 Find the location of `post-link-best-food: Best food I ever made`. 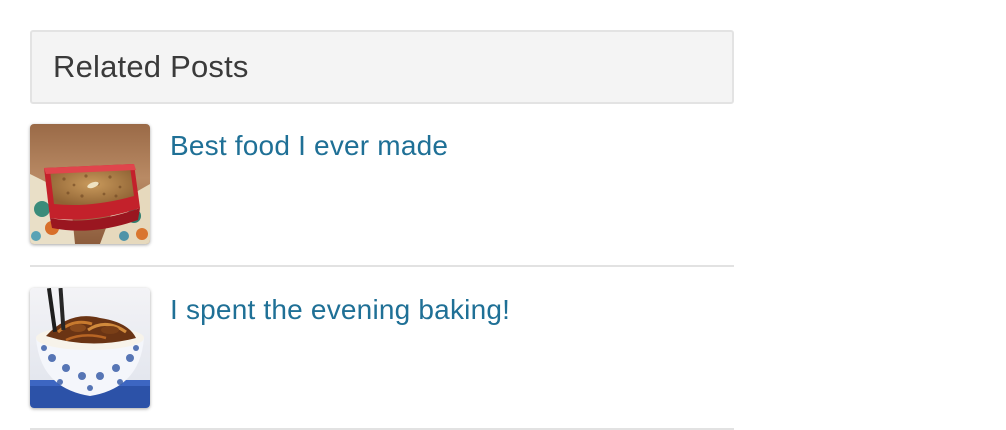

post-link-best-food: Best food I ever made is located at coordinates (309, 146).